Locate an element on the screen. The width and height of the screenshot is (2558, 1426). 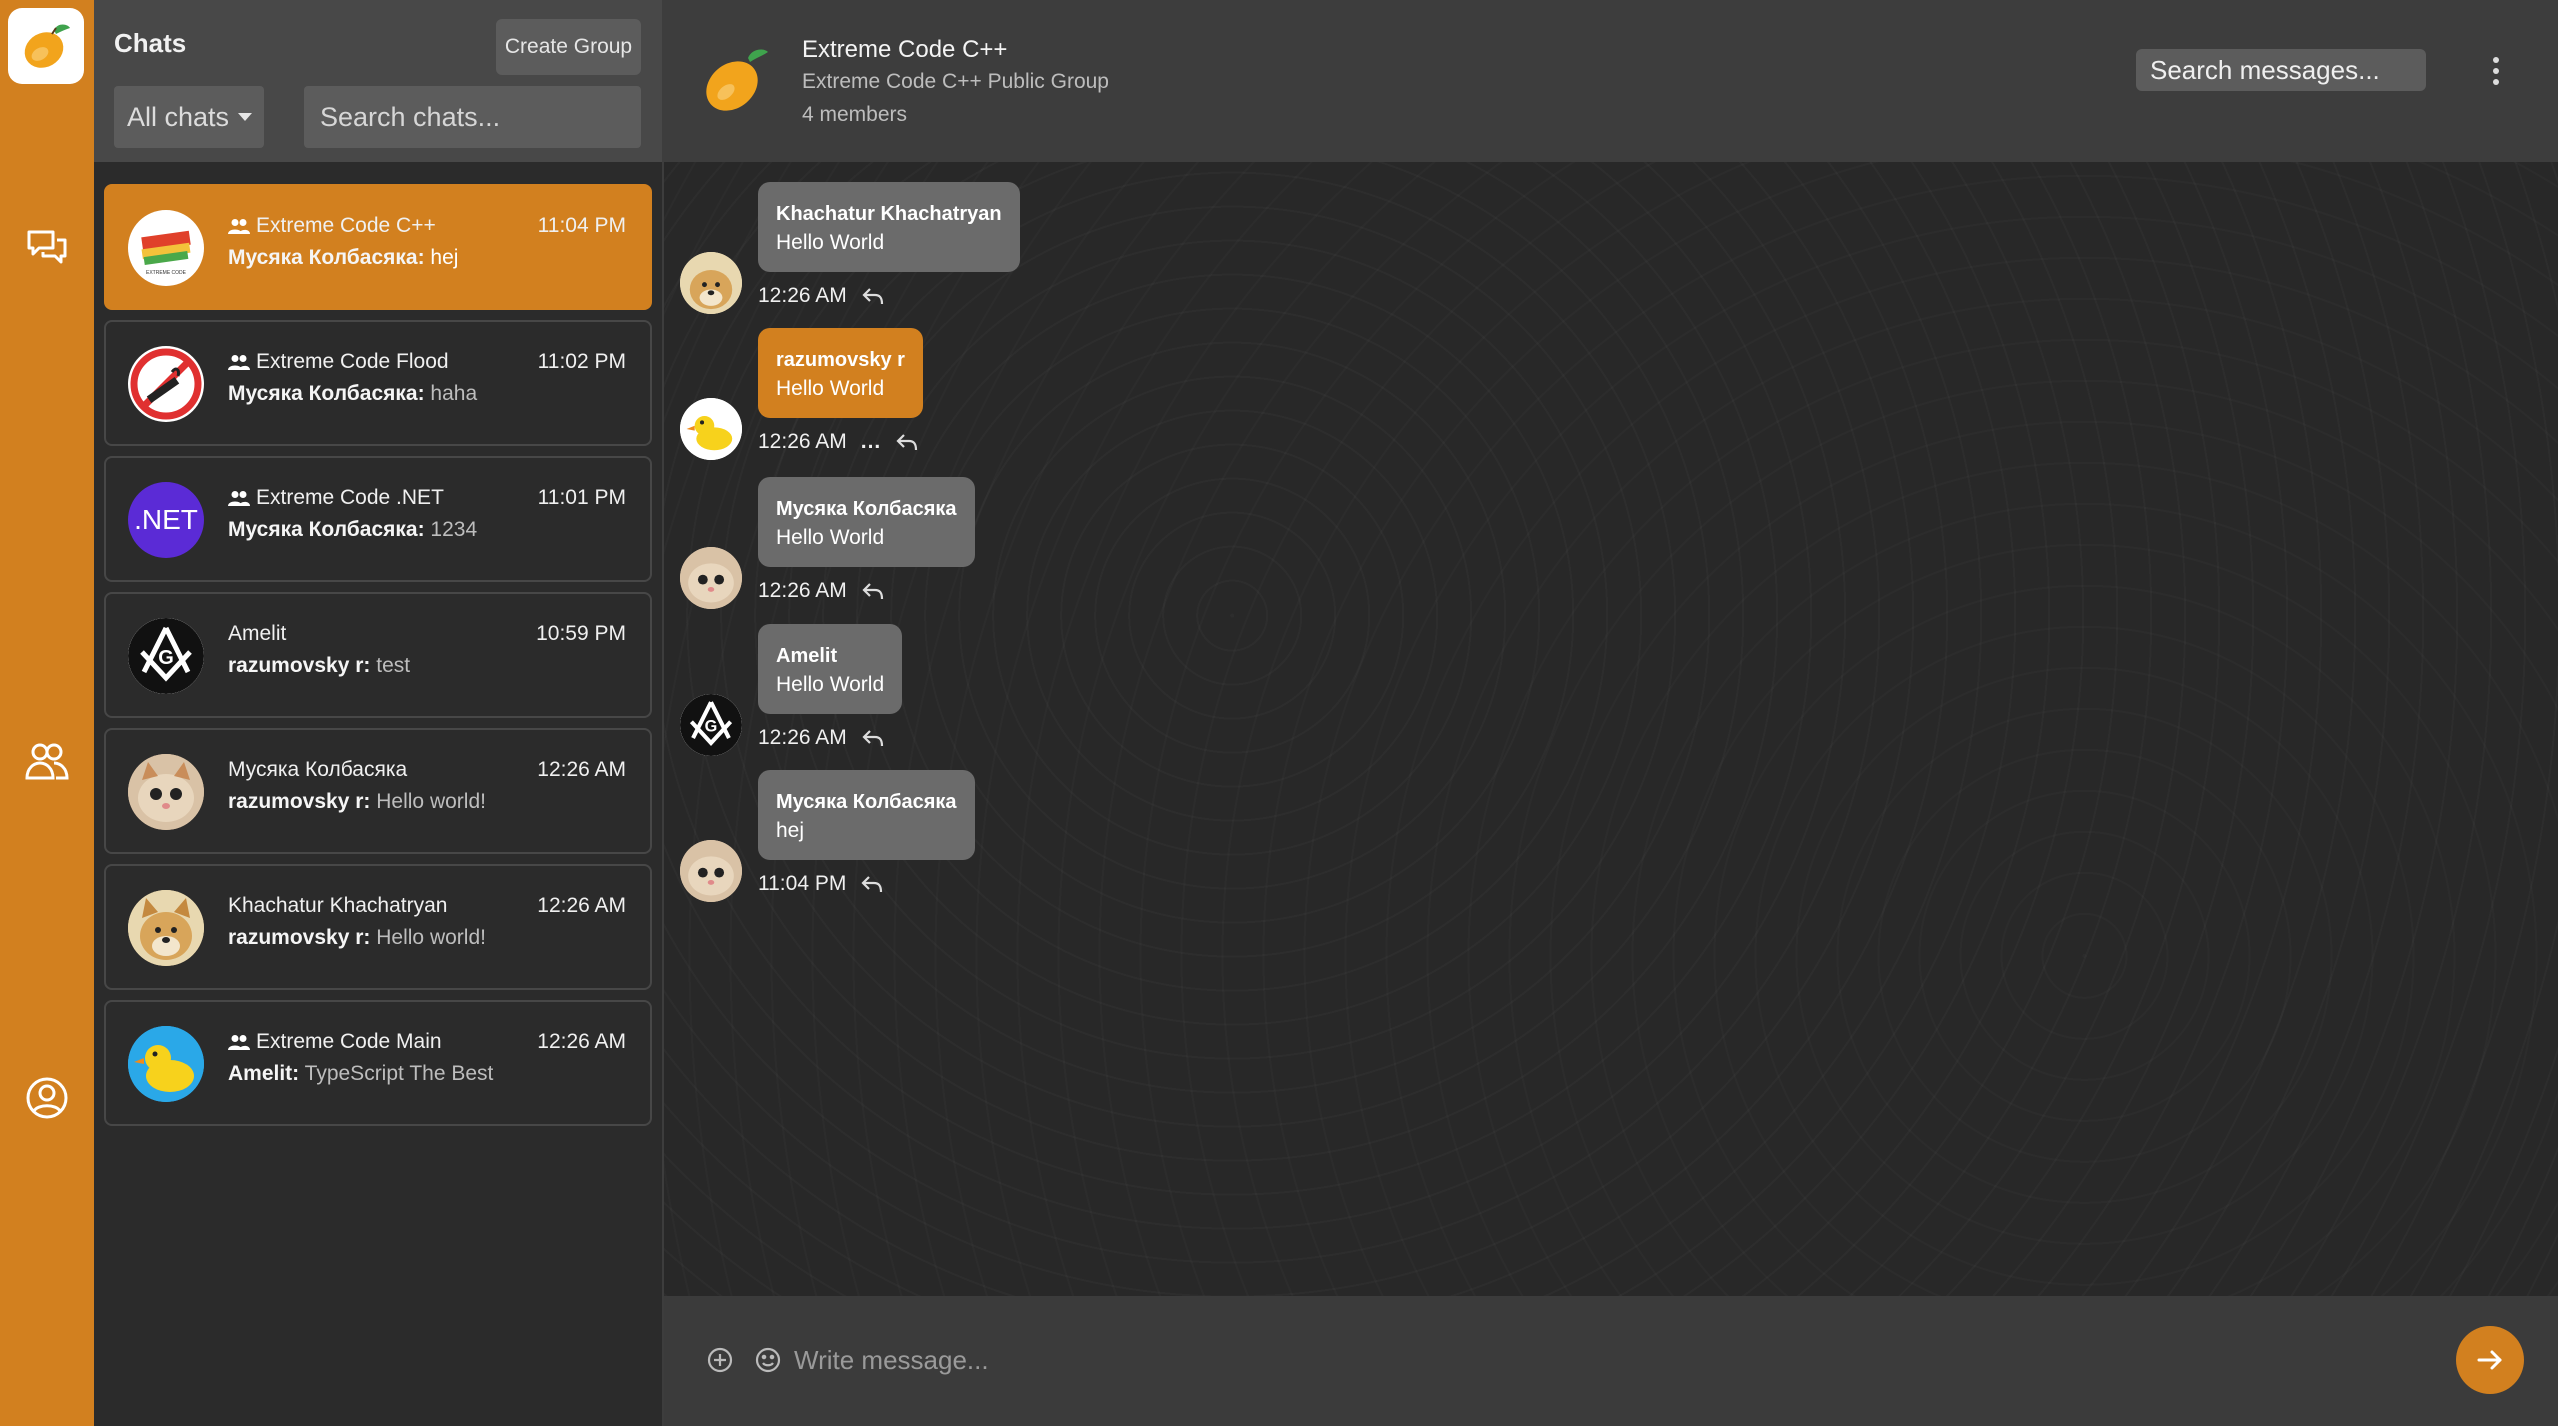
chat-name-text: Extreme Code Flood is located at coordinates (352, 361).